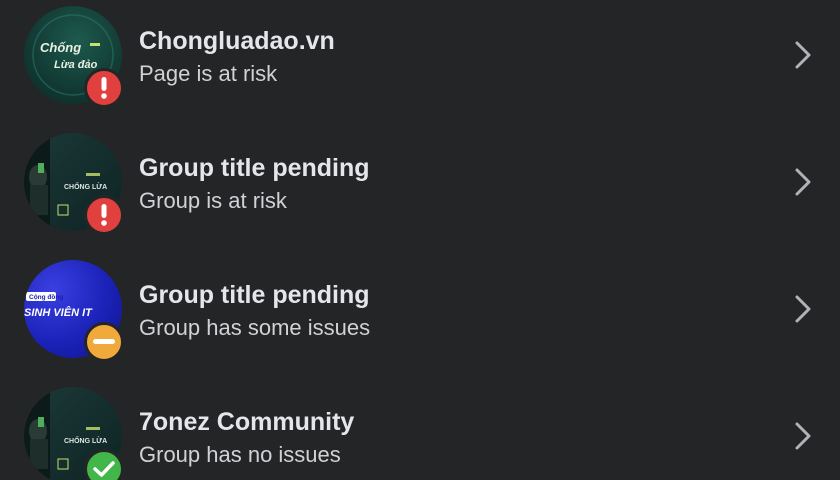  I want to click on avatar-logo-line2: Lừa đảo, so click(76, 65).